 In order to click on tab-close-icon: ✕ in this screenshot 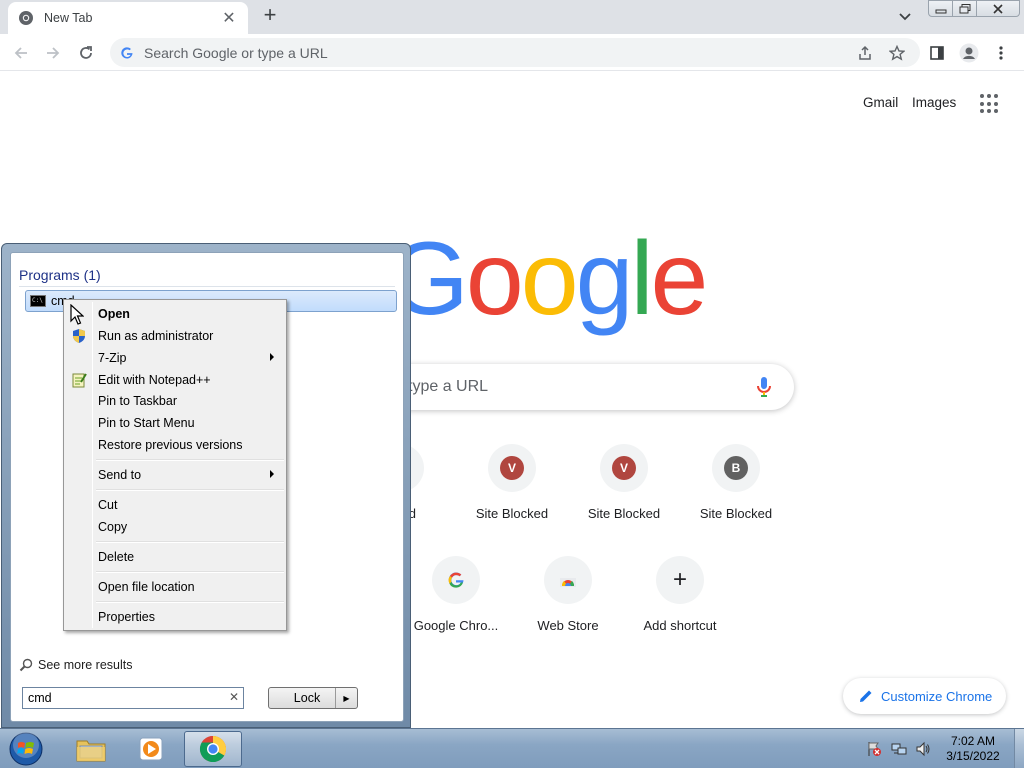, I will do `click(229, 18)`.